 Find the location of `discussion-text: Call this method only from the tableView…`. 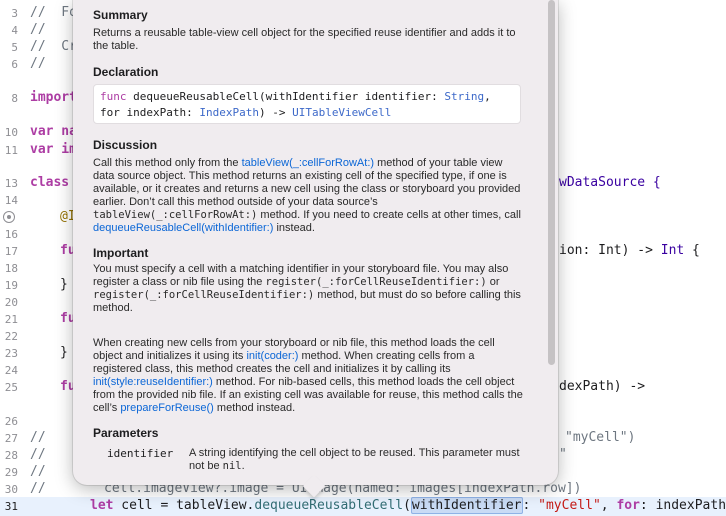

discussion-text: Call this method only from the tableView… is located at coordinates (309, 196).